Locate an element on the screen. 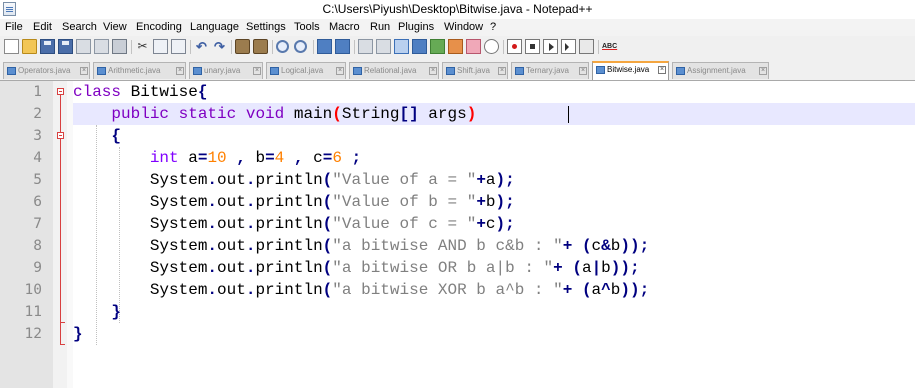  code-token: out is located at coordinates (231, 290).